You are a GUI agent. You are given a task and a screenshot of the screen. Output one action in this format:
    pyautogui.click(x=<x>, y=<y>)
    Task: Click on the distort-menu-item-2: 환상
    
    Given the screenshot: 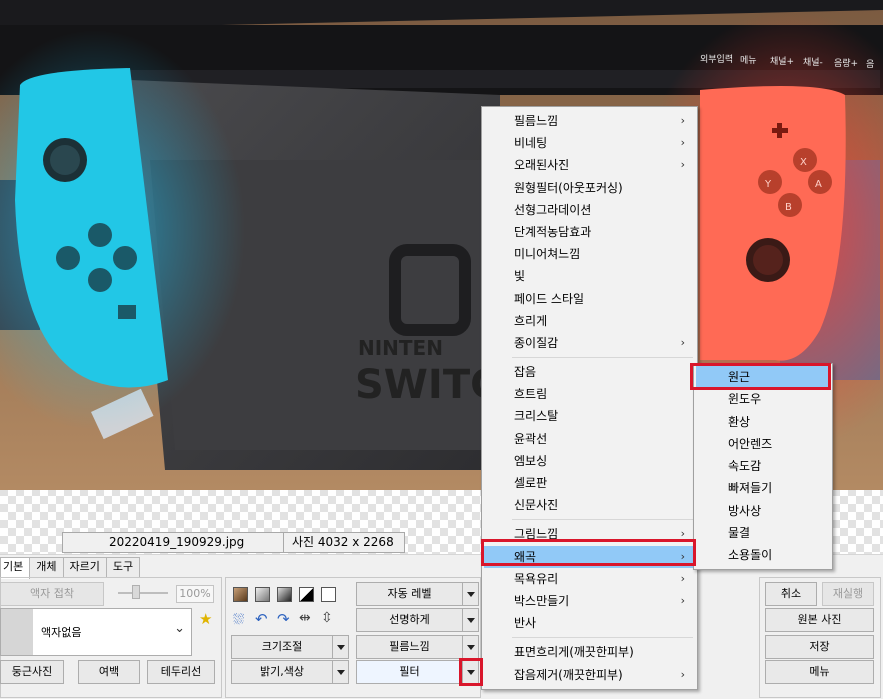 What is the action you would take?
    pyautogui.click(x=763, y=422)
    